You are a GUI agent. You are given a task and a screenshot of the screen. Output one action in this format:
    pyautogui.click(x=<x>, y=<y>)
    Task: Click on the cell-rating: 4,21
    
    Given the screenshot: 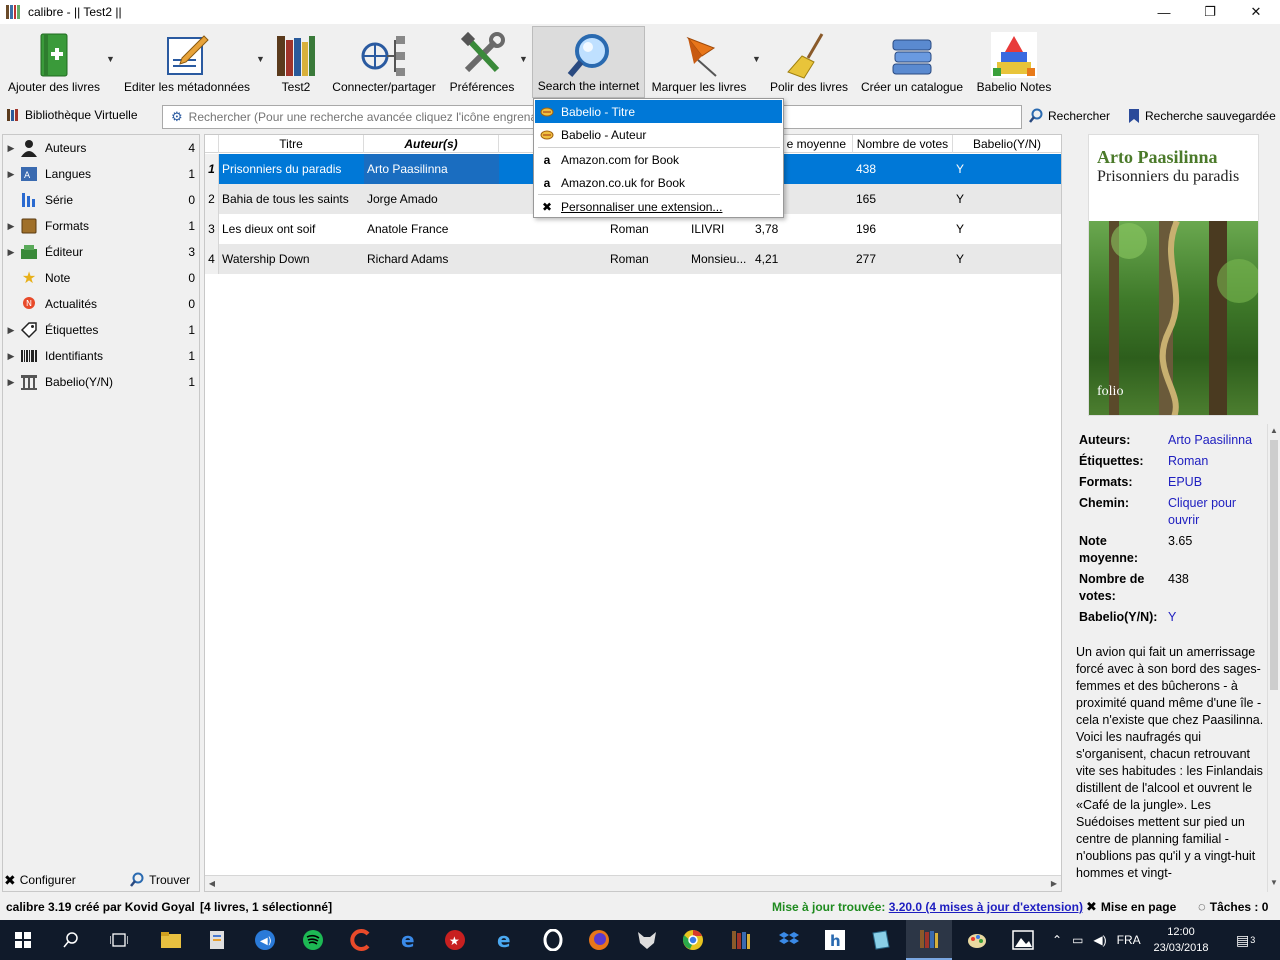 What is the action you would take?
    pyautogui.click(x=802, y=259)
    